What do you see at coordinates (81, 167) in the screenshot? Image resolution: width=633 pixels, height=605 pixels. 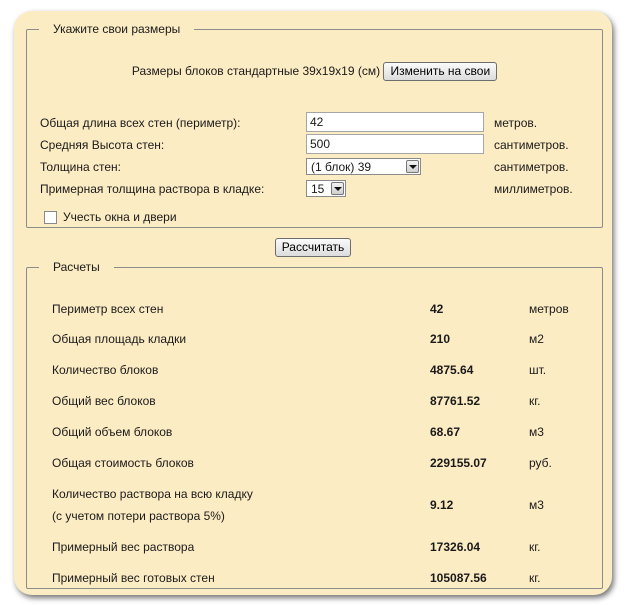 I see `wall-thickness-label: Толщина стен:` at bounding box center [81, 167].